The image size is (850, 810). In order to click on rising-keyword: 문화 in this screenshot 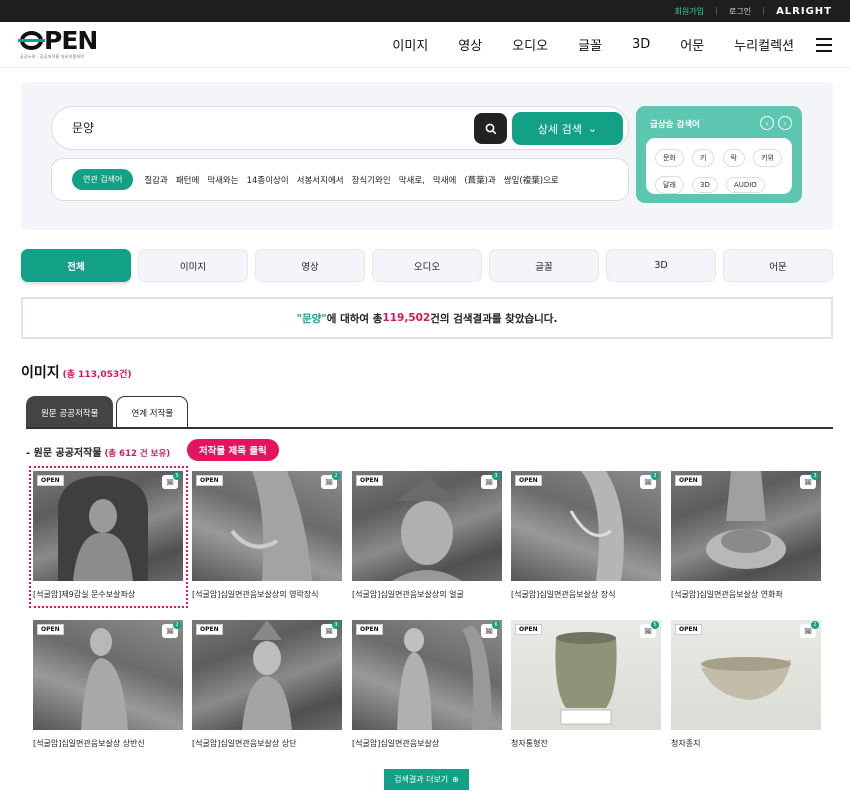, I will do `click(669, 158)`.